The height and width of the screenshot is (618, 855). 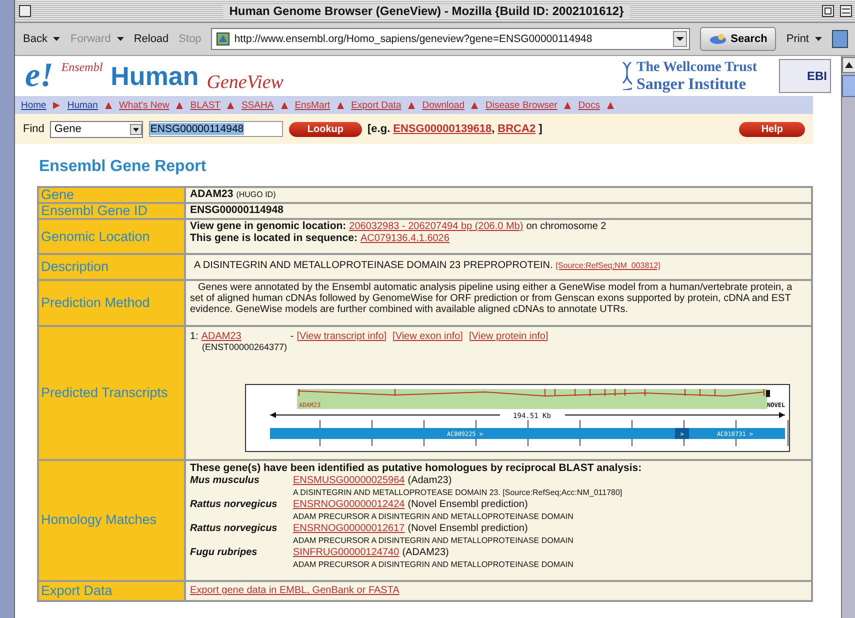 I want to click on nav-link: SSAHA, so click(x=257, y=105).